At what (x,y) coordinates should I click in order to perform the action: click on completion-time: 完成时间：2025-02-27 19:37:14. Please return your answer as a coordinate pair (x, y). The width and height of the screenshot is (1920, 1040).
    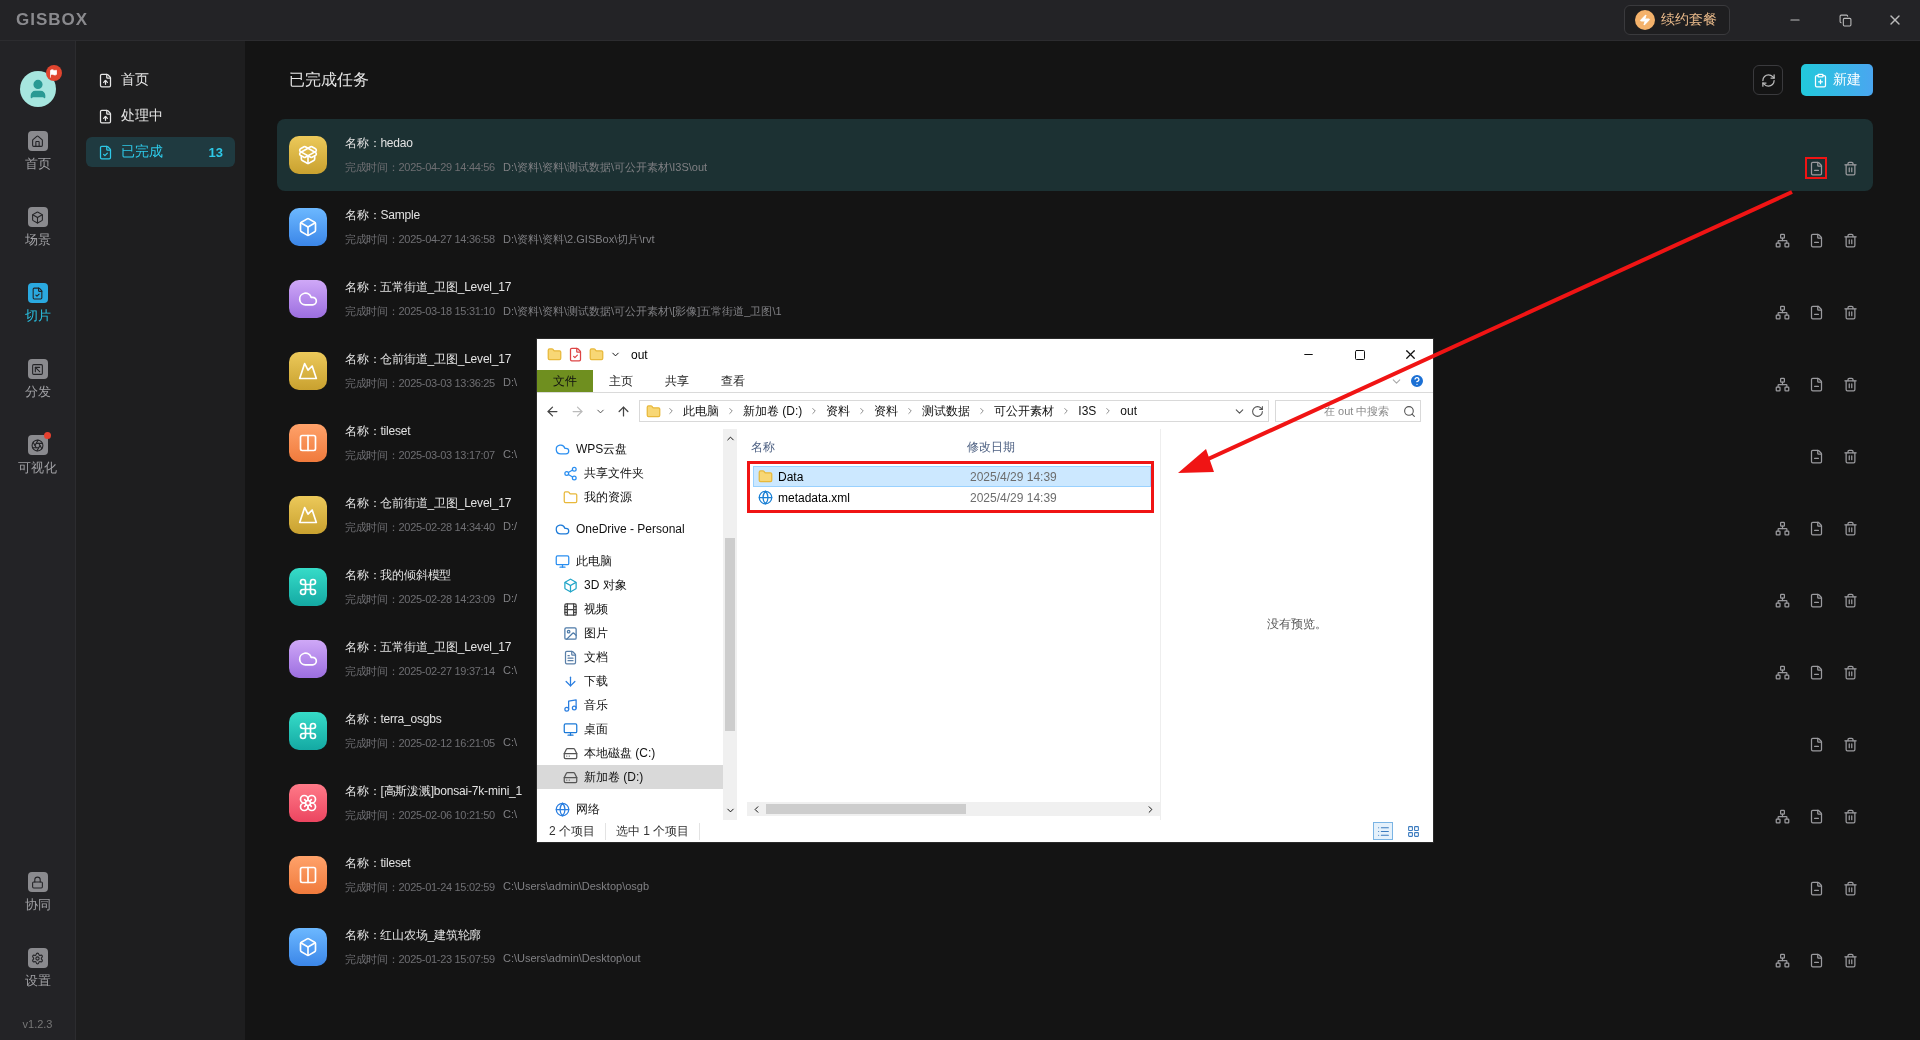
    Looking at the image, I should click on (420, 671).